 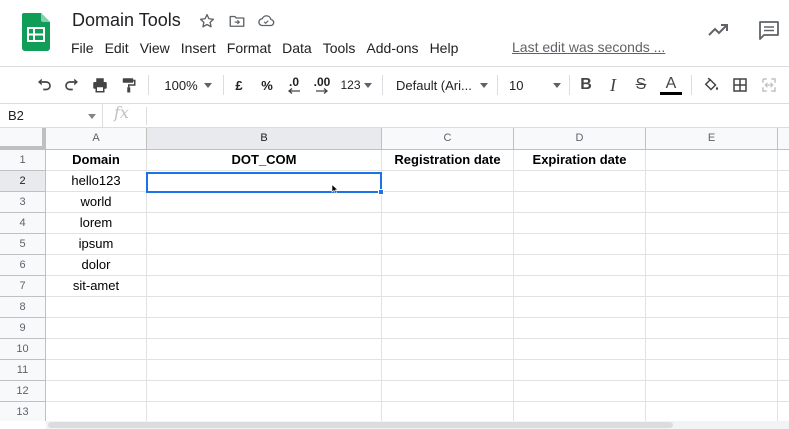 I want to click on menu-view: View, so click(x=155, y=48).